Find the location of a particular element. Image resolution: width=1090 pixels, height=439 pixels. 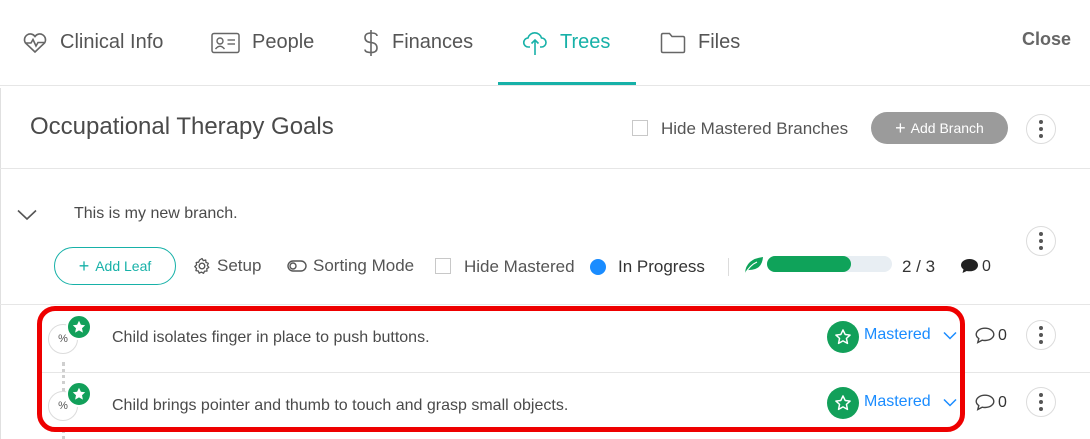

setup-label: Setup is located at coordinates (239, 265).